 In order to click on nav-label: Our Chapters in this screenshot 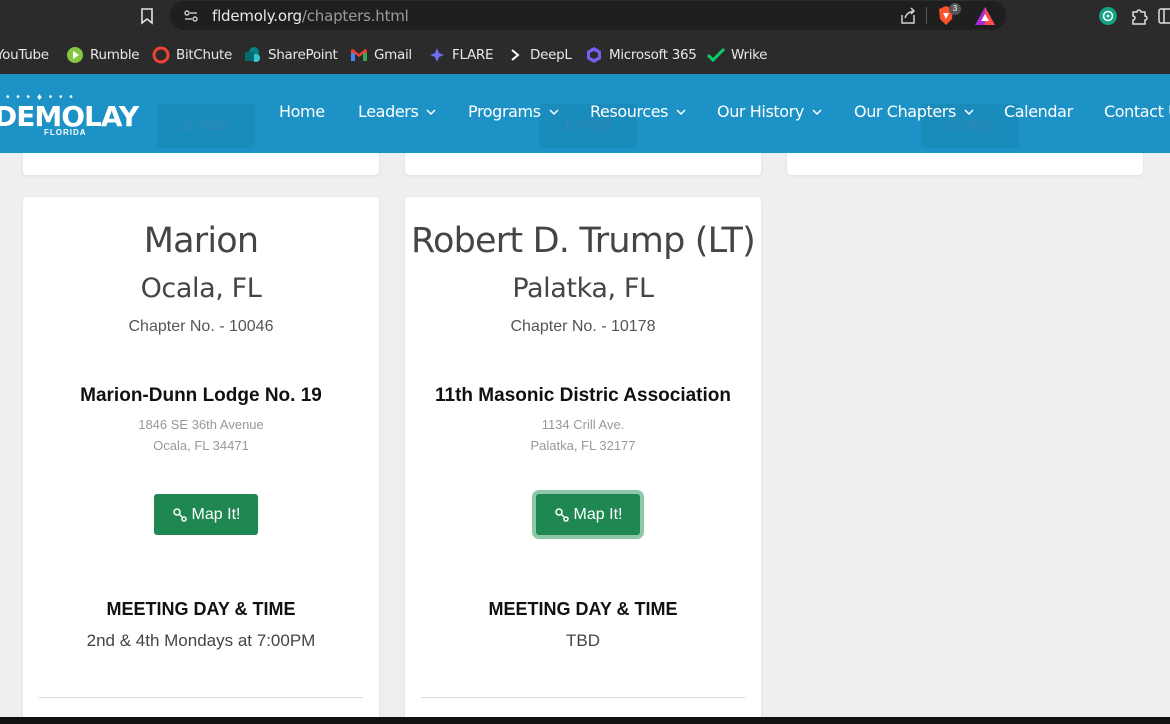, I will do `click(905, 111)`.